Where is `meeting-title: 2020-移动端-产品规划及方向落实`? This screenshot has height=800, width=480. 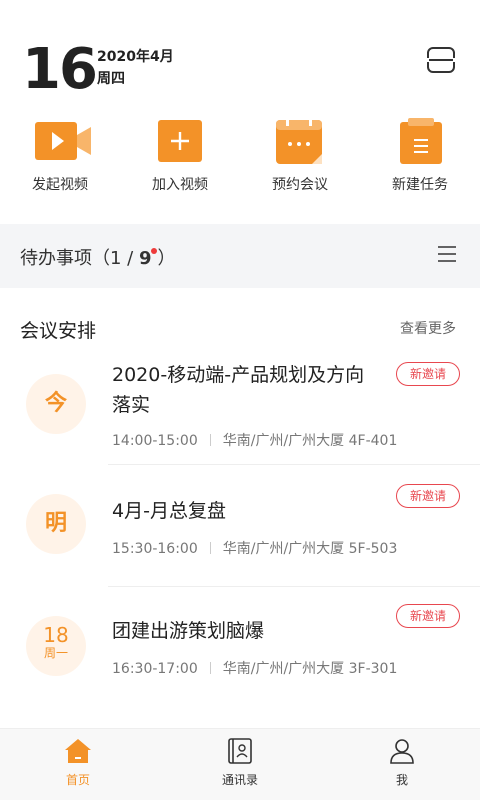
meeting-title: 2020-移动端-产品规划及方向落实 is located at coordinates (238, 390).